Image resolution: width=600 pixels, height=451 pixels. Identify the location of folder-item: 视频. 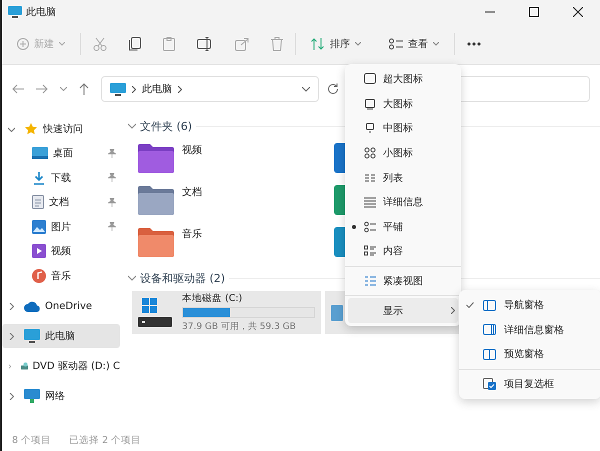
(236, 159).